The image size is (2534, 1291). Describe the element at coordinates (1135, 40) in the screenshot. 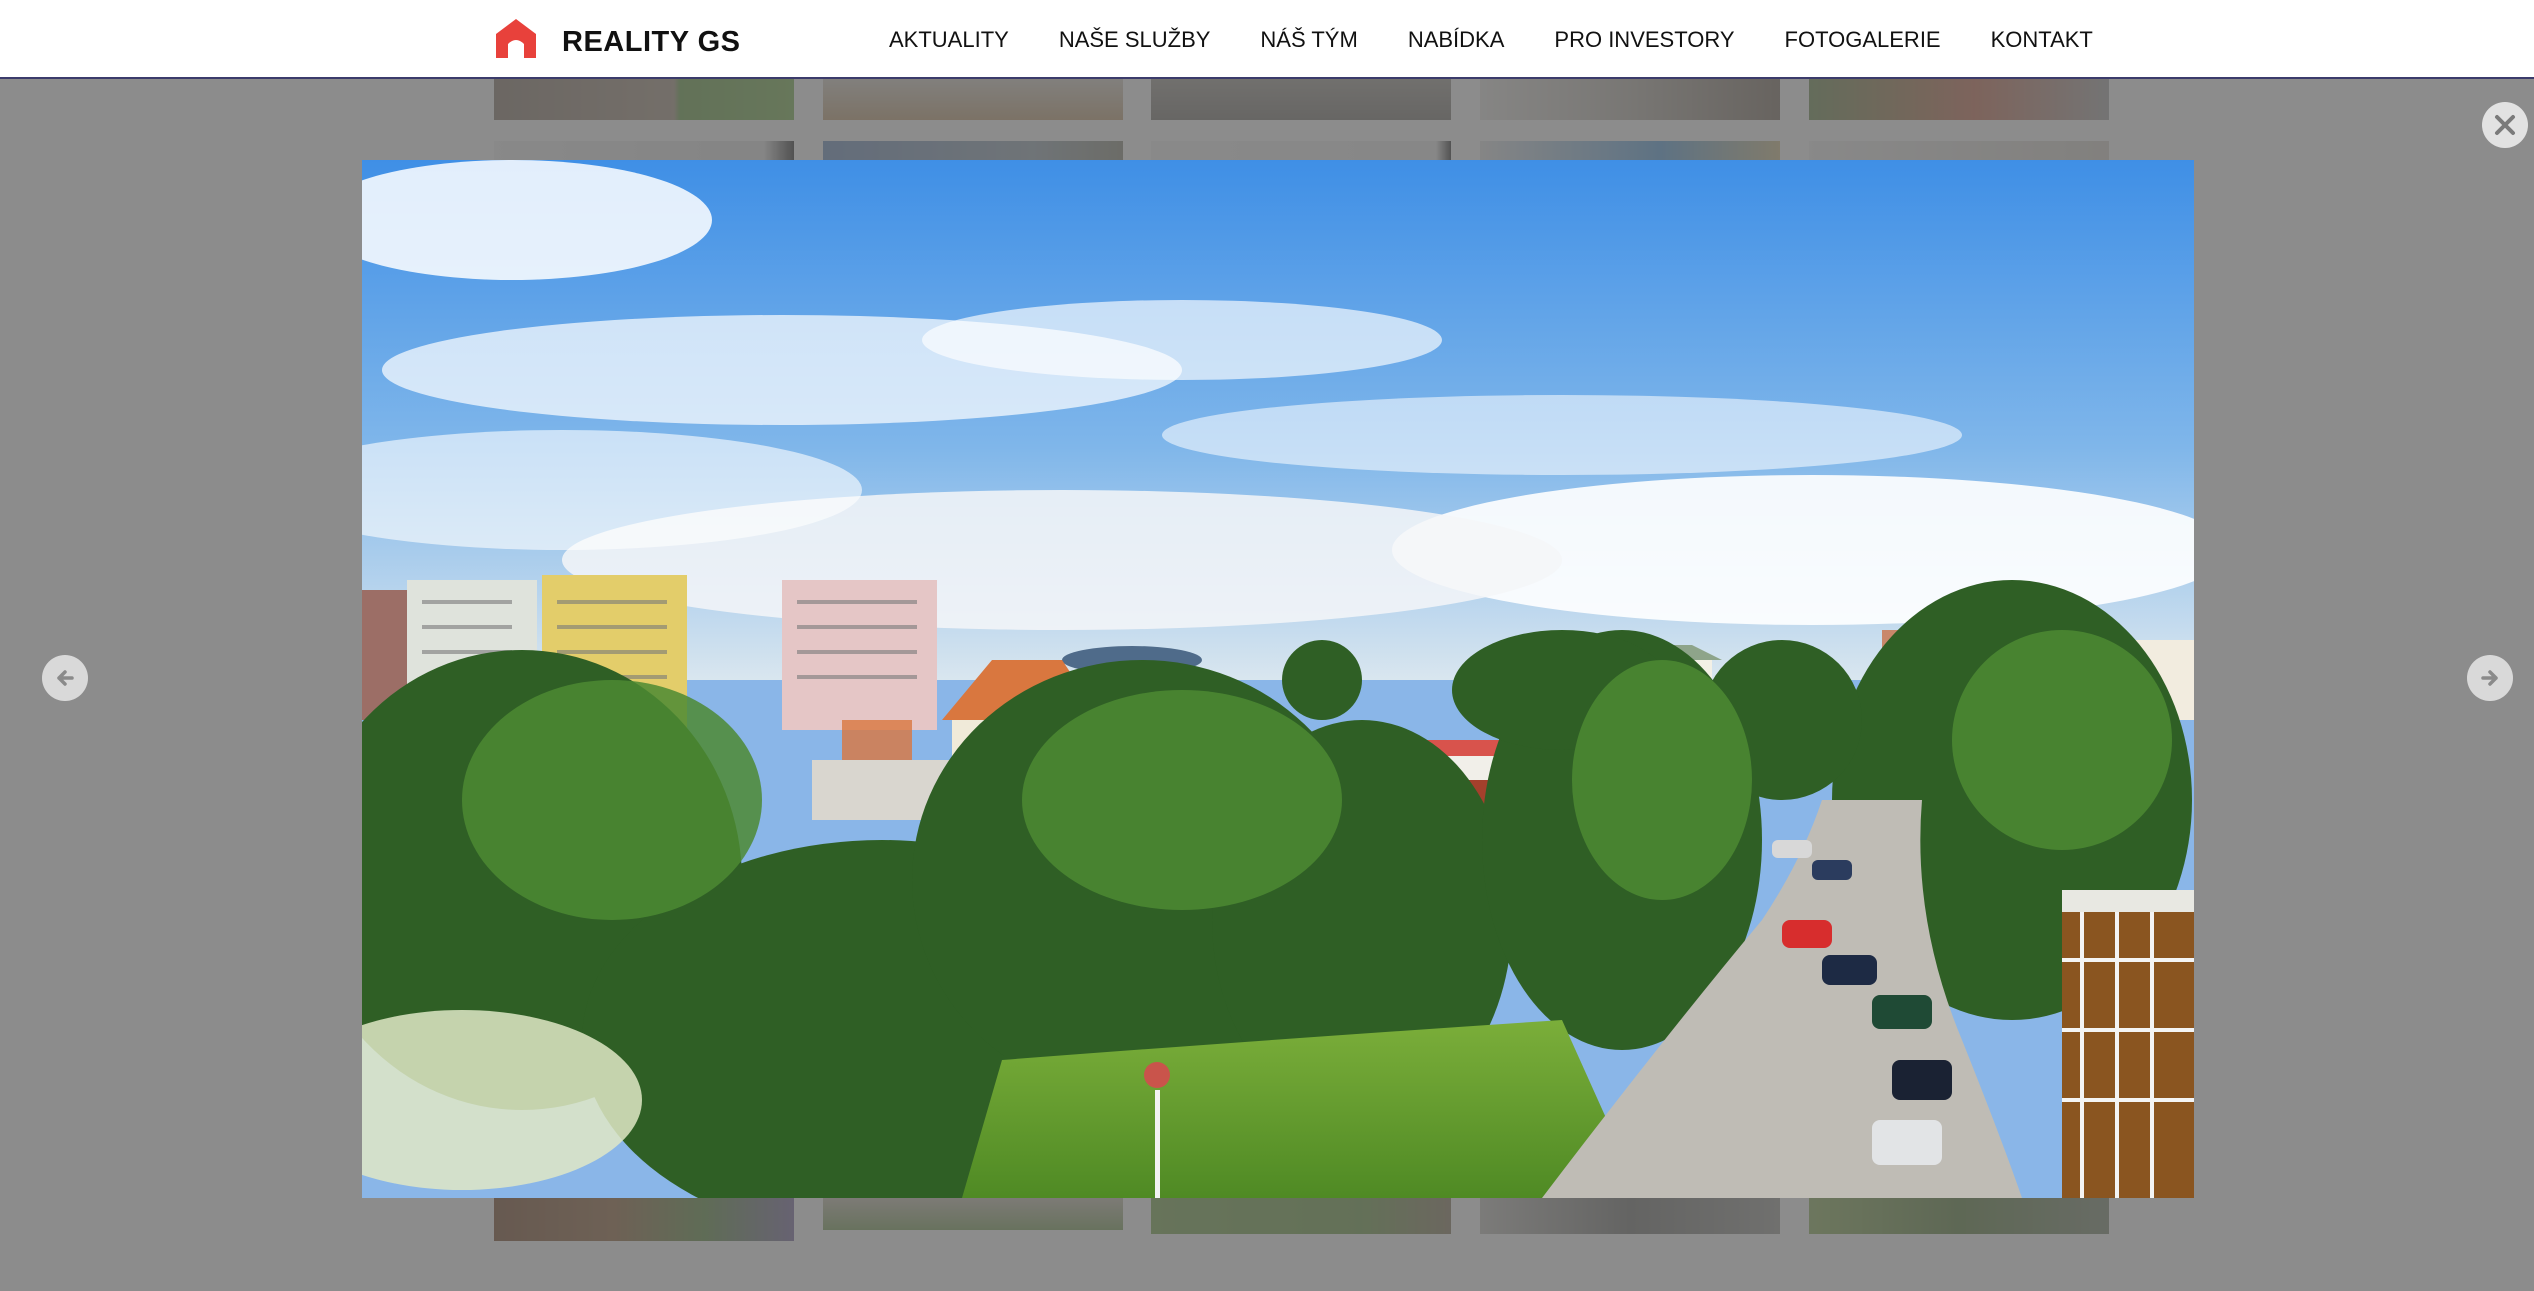

I see `nav-item-nase-sluzby: NAŠE SLUŽBY` at that location.